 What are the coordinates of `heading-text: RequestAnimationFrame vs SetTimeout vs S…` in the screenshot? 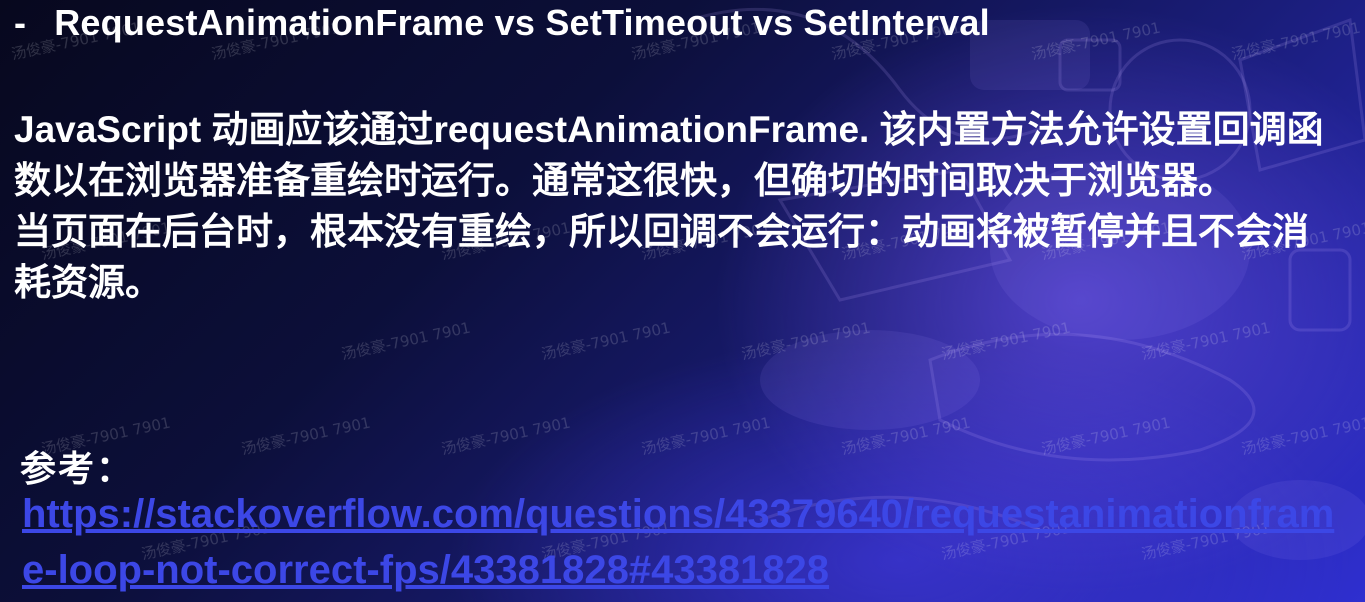 It's located at (522, 22).